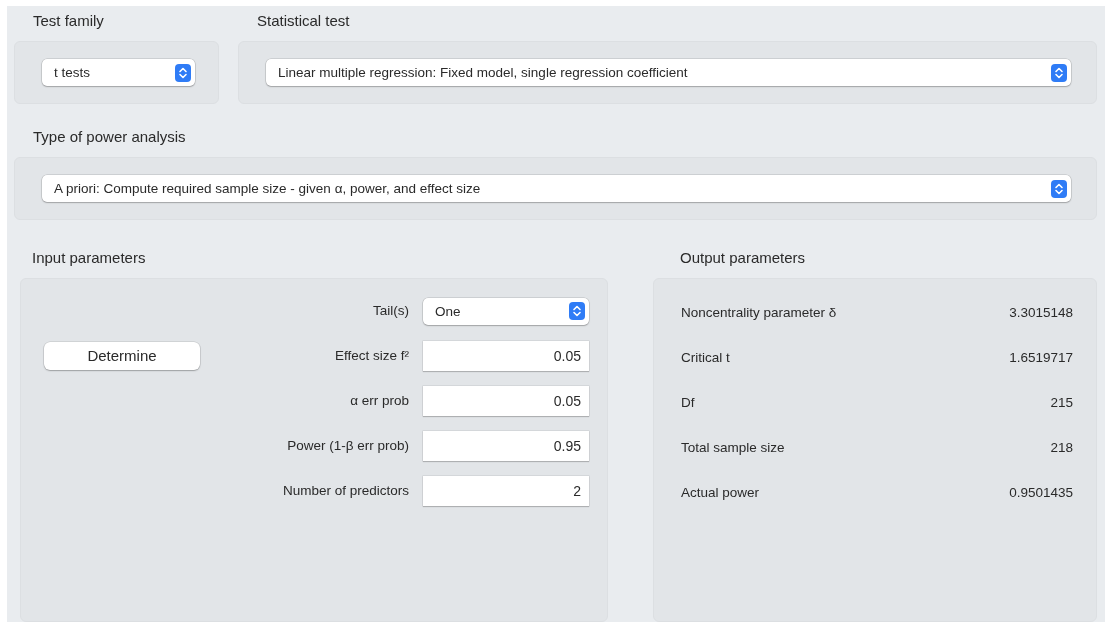 This screenshot has height=622, width=1110. What do you see at coordinates (109, 137) in the screenshot?
I see `group-label: Type of power analysis` at bounding box center [109, 137].